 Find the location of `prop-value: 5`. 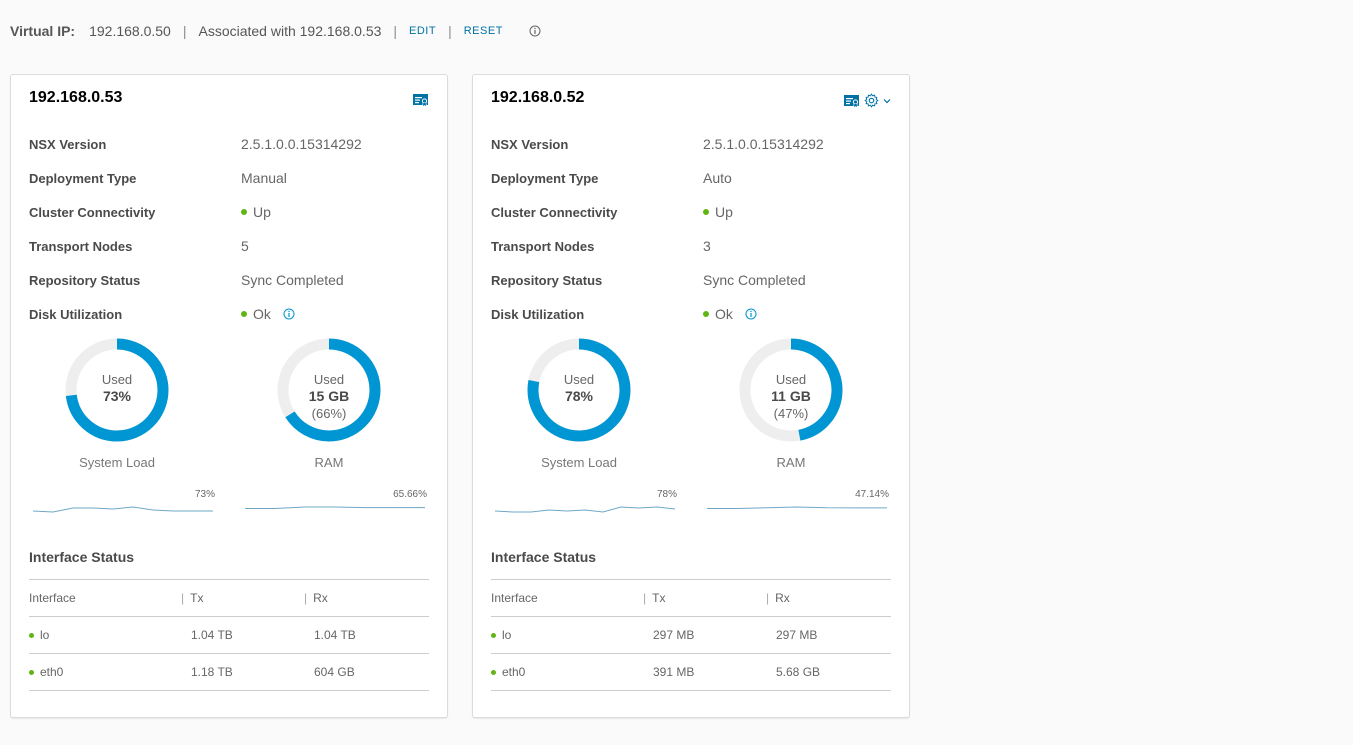

prop-value: 5 is located at coordinates (245, 246).